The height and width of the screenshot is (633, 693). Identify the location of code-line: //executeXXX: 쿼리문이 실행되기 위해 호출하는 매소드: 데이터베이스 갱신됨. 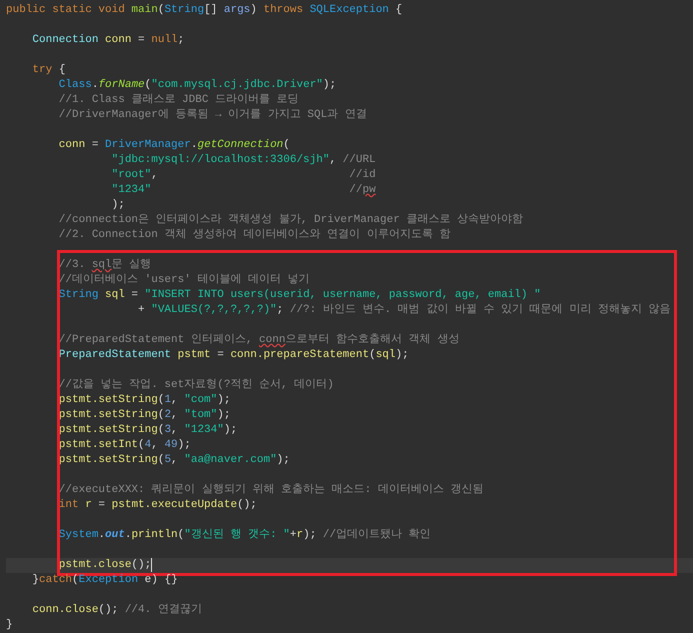
(271, 490).